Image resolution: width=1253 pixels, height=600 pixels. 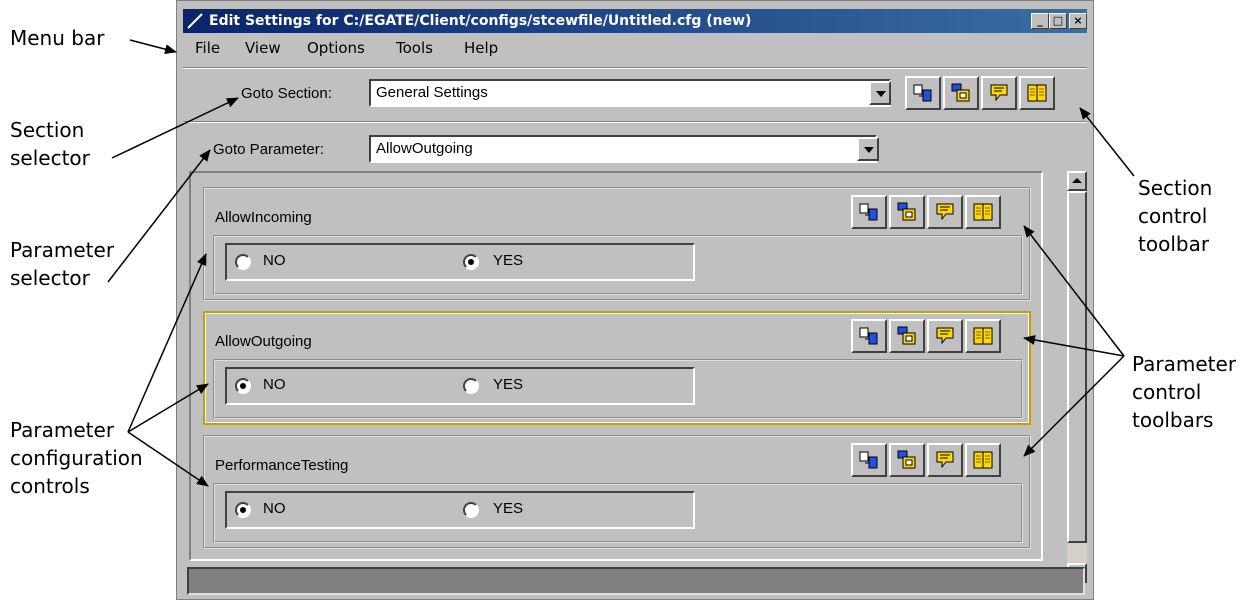 I want to click on parameter-name: AllowOutgoing, so click(x=263, y=341).